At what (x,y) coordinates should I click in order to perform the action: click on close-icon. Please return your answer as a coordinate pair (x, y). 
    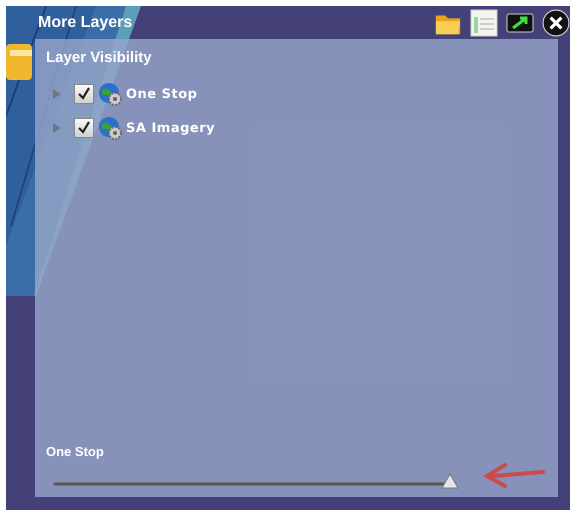
    Looking at the image, I should click on (556, 22).